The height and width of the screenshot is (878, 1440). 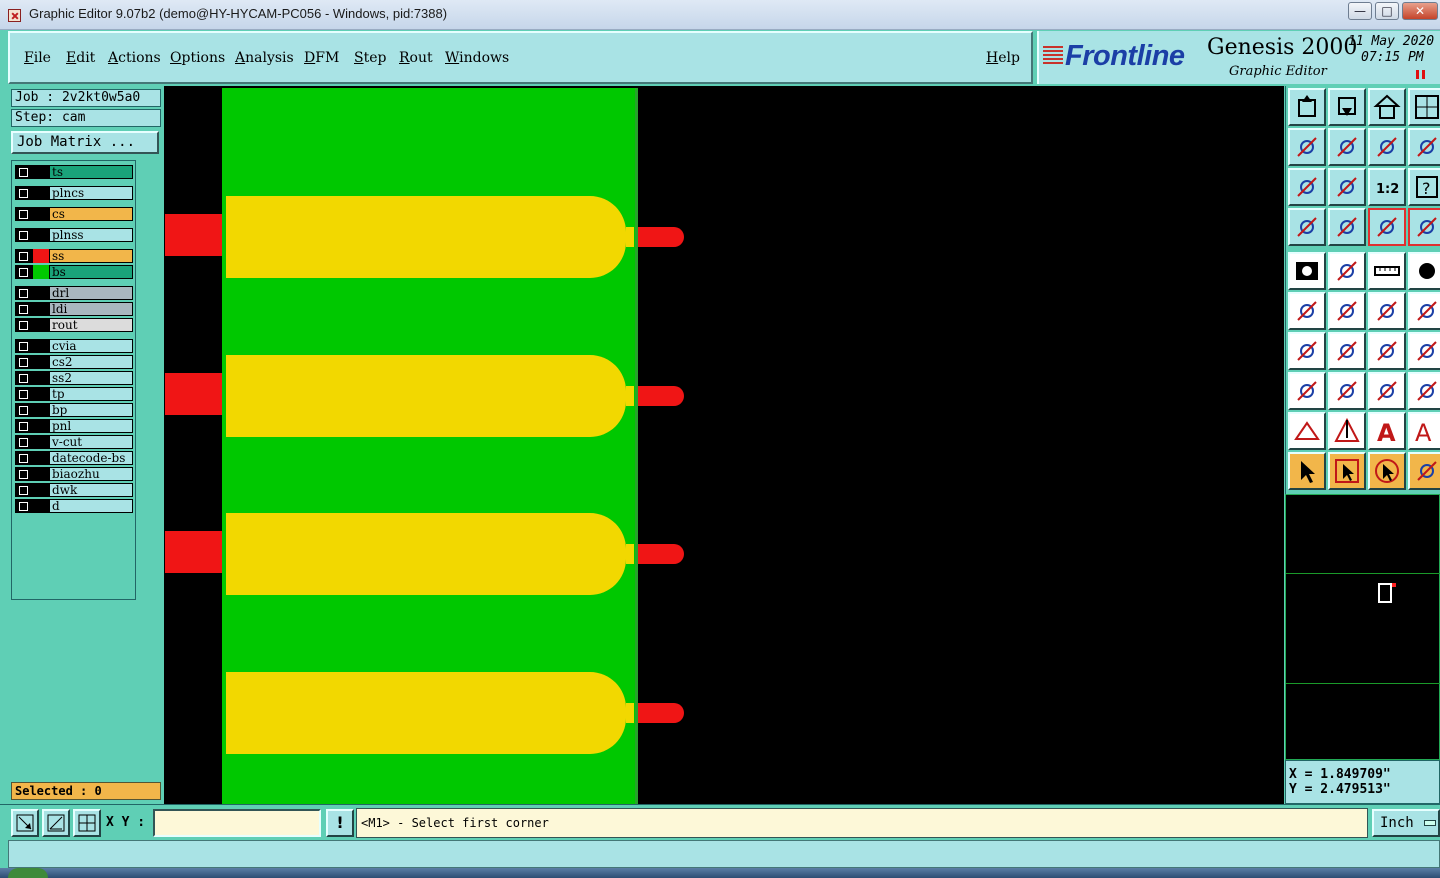 I want to click on zoom-fit-button, so click(x=1307, y=187).